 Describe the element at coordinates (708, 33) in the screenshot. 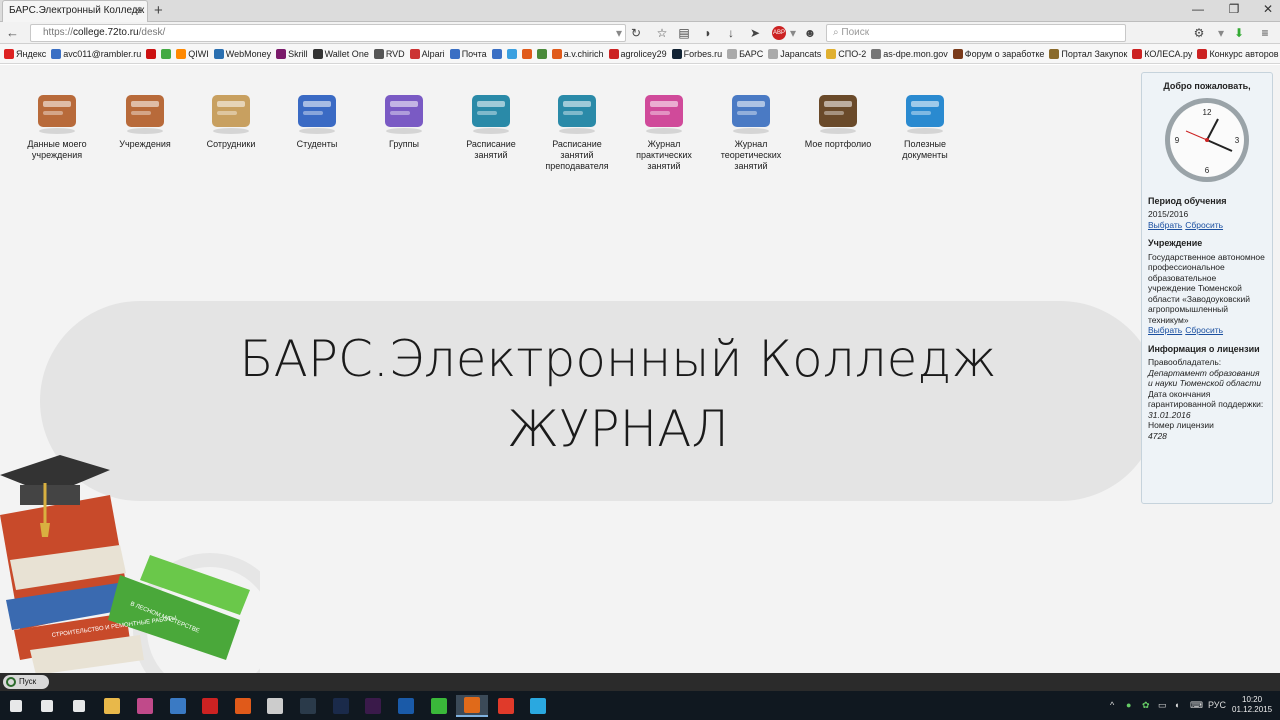

I see `pocket-icon: ◗` at that location.